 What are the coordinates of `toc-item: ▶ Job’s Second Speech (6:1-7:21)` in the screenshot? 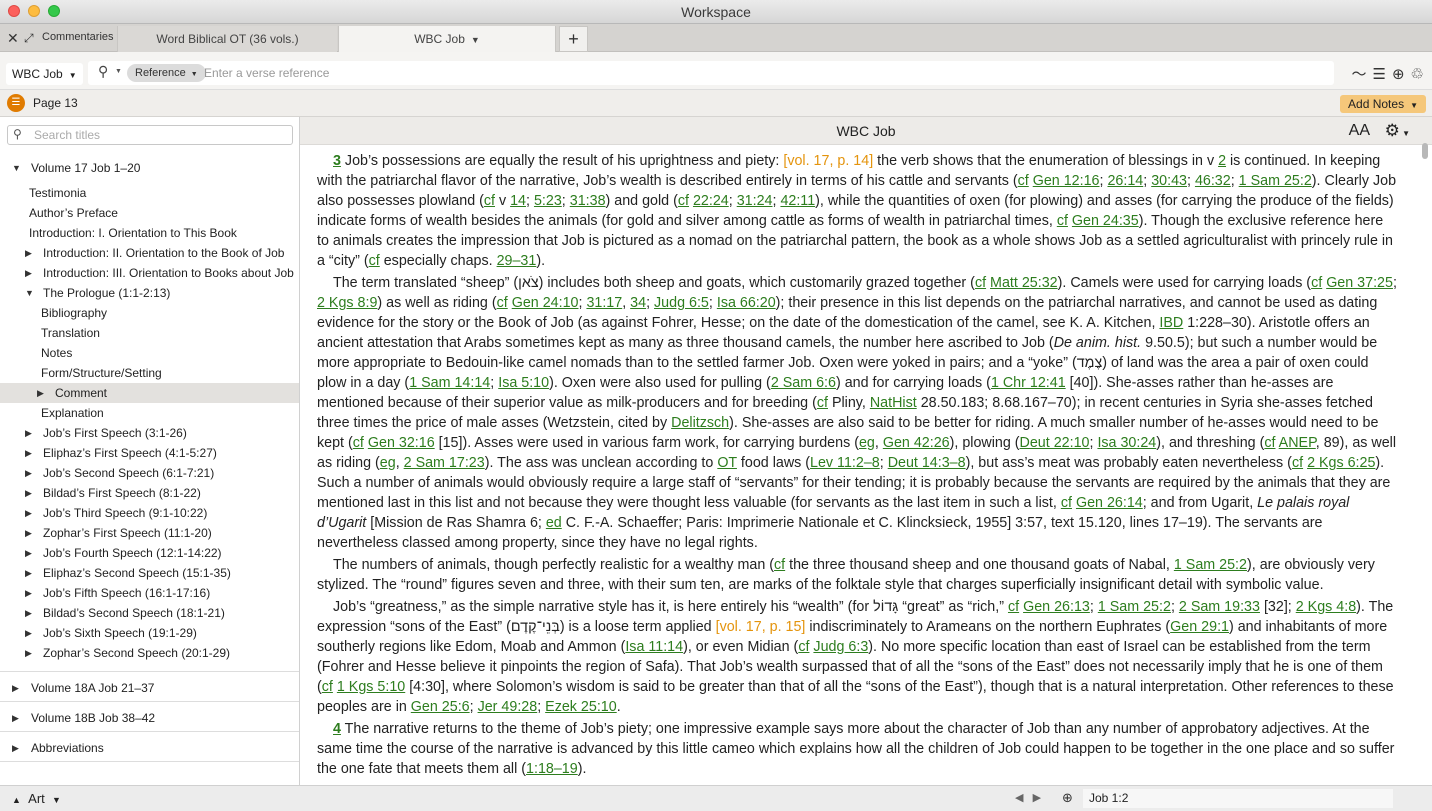 It's located at (149, 473).